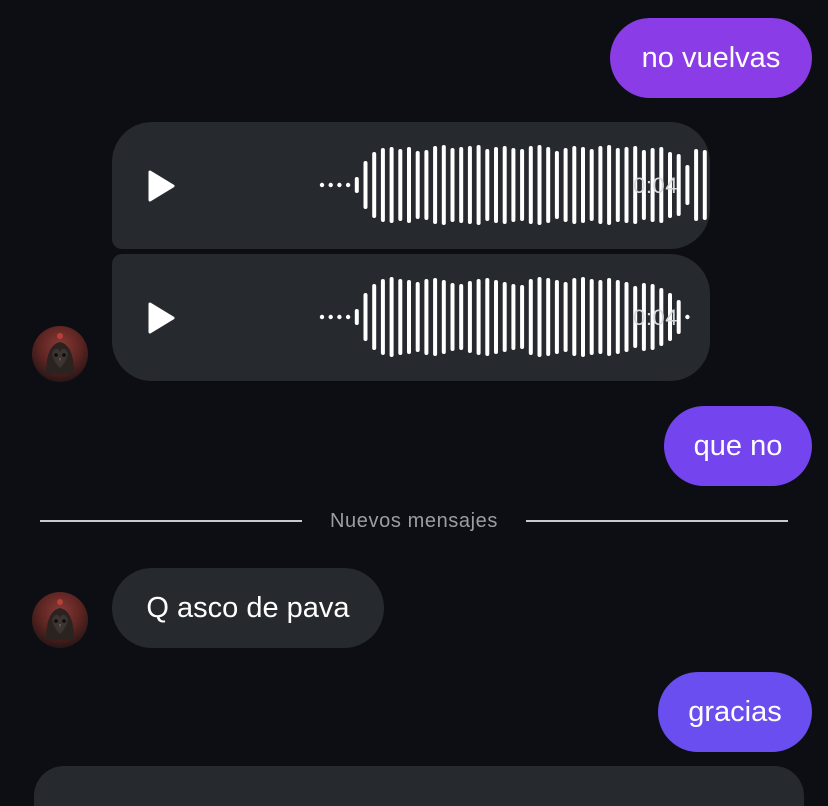  What do you see at coordinates (419, 786) in the screenshot?
I see `message-composer` at bounding box center [419, 786].